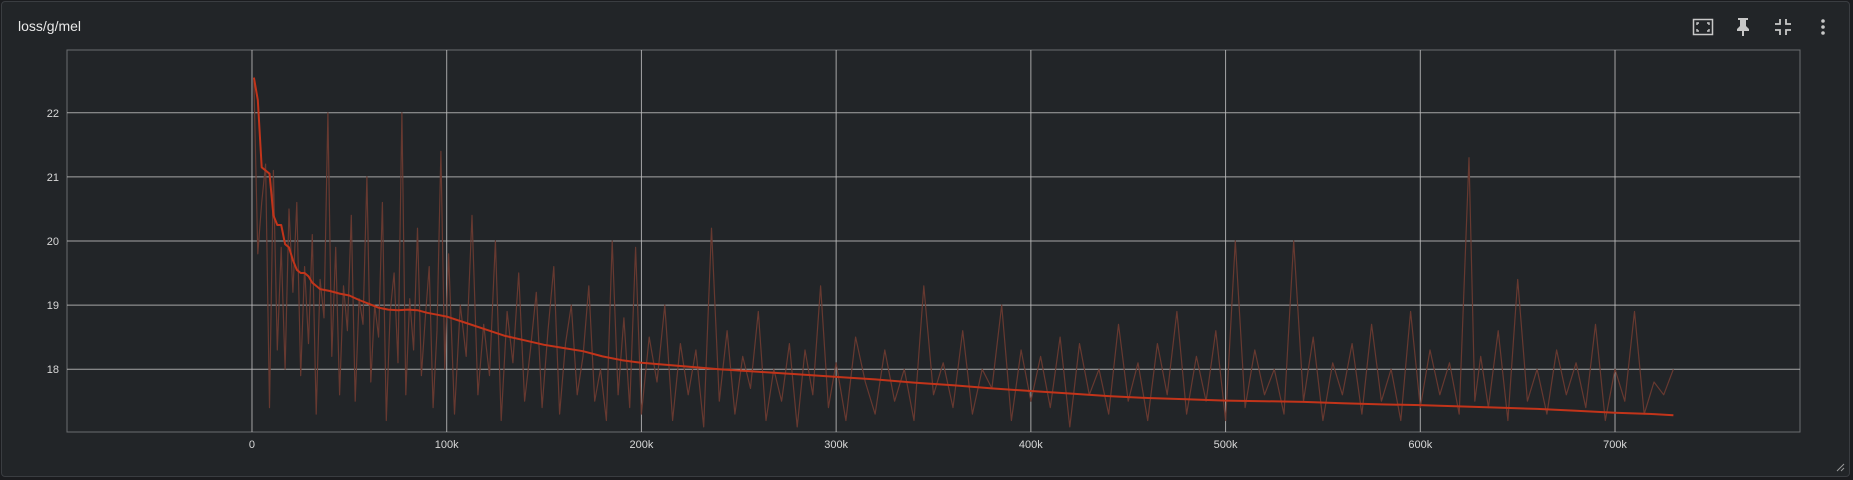  What do you see at coordinates (1420, 445) in the screenshot?
I see `x-tick-label: 600k` at bounding box center [1420, 445].